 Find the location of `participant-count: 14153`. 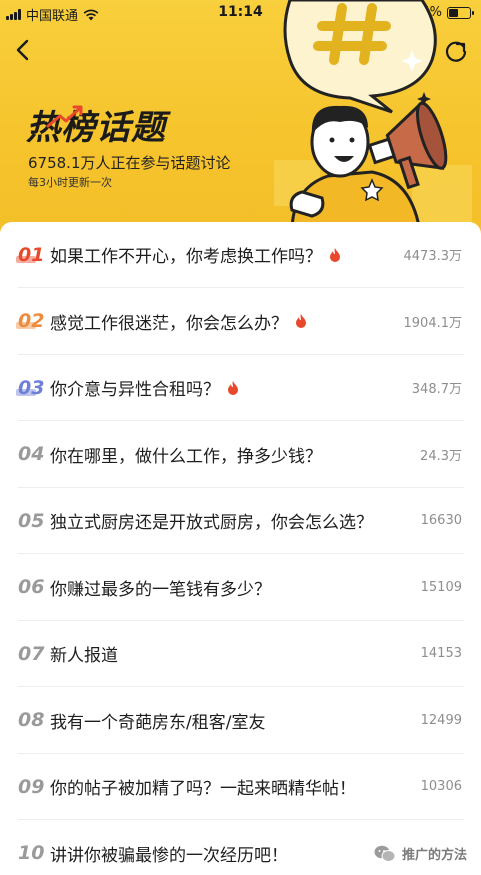

participant-count: 14153 is located at coordinates (441, 653).